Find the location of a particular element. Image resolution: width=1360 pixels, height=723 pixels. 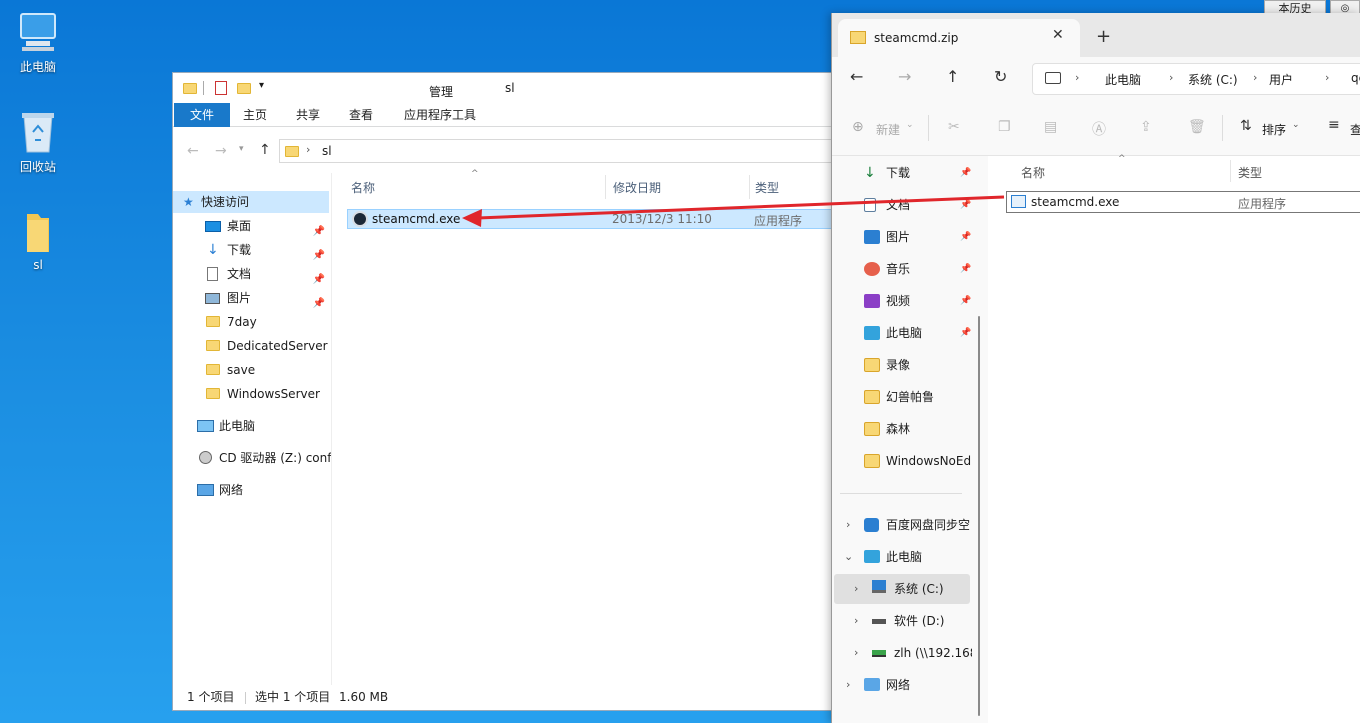

share-icon: ⇪ is located at coordinates (1146, 127).